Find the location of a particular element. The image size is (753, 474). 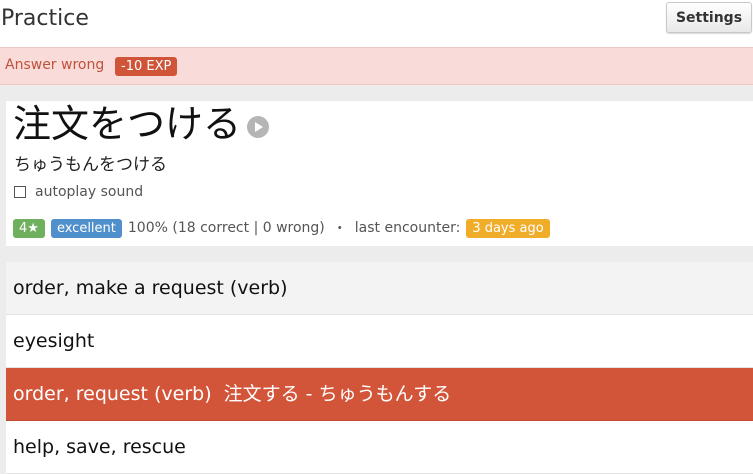

answer-option-wrong: order, request (verb) 注文する - ちゅうもんする is located at coordinates (379, 394).